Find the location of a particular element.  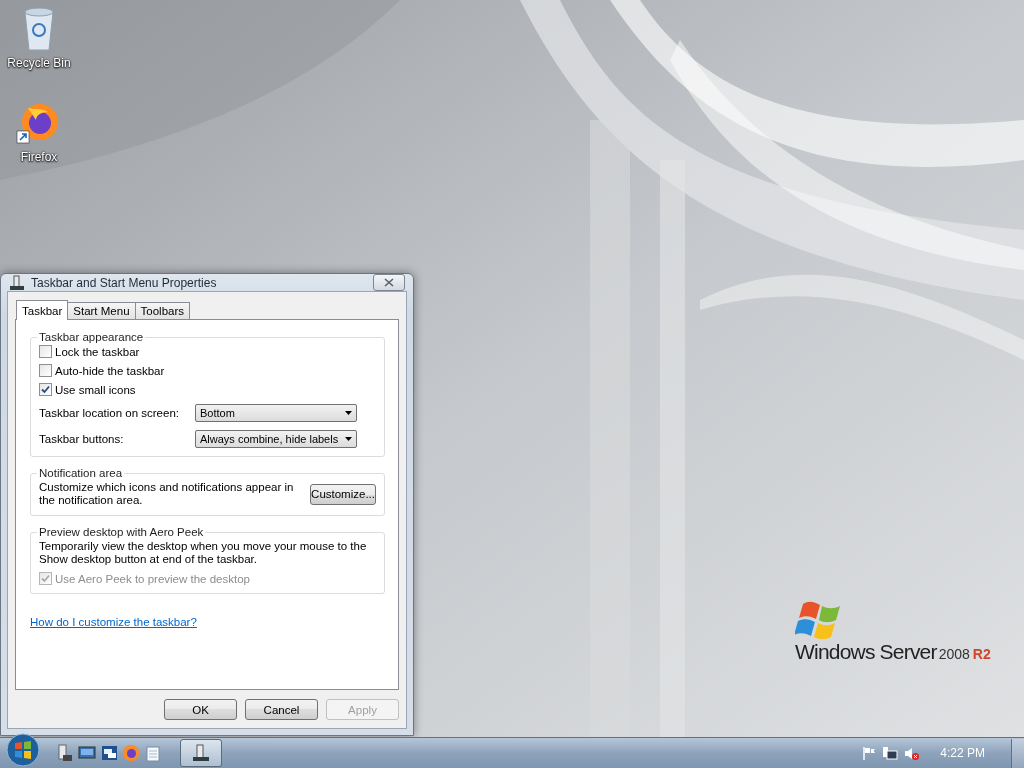

checkbox-label: Use small icons is located at coordinates (95, 389).